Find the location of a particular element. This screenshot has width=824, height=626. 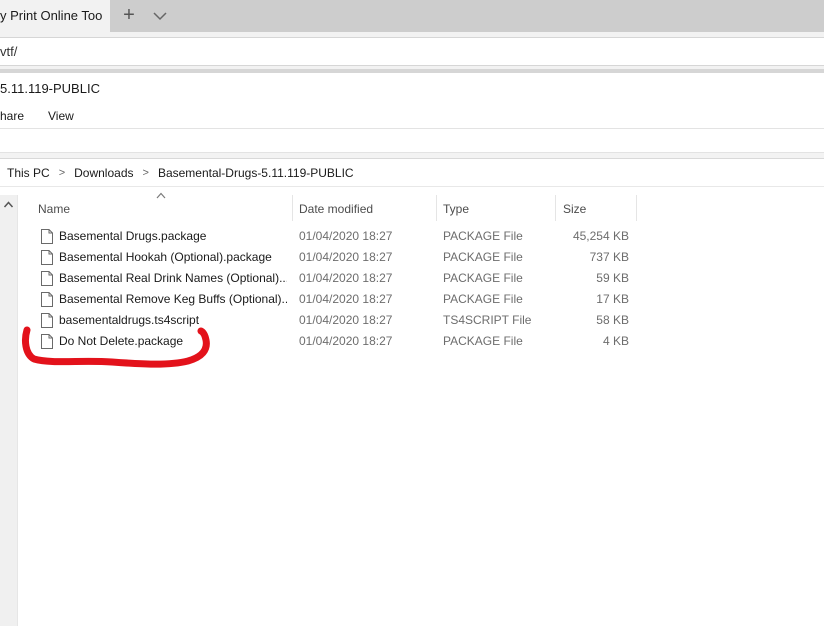

address-bar: vtf/ is located at coordinates (412, 51).